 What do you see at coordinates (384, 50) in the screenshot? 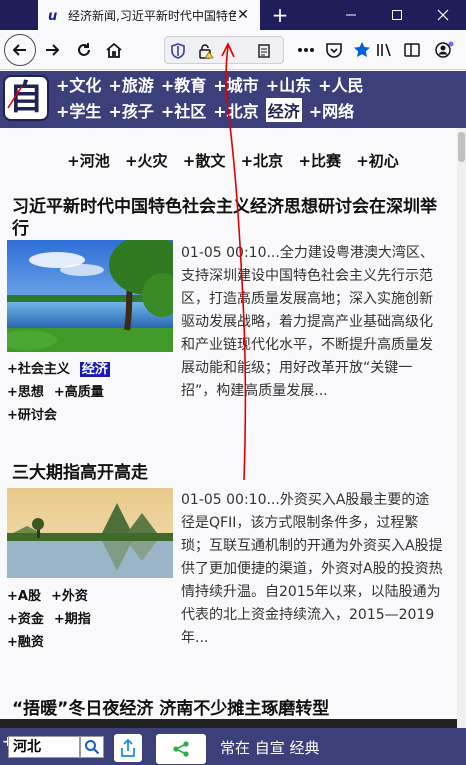
I see `library-icon` at bounding box center [384, 50].